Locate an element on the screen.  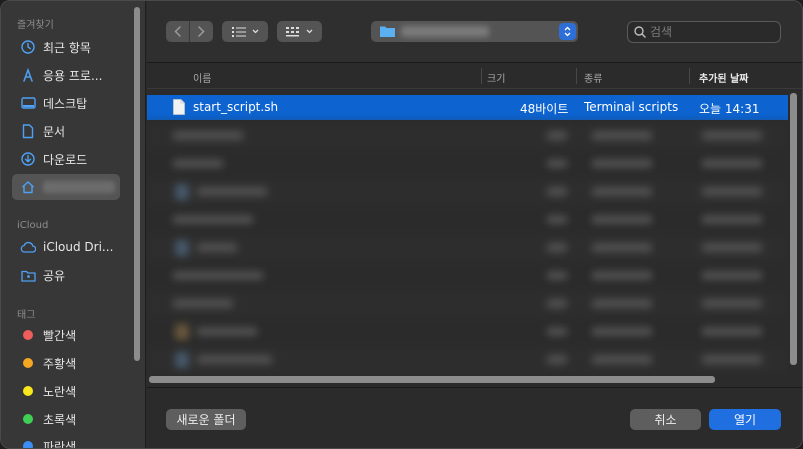
sidebar-item-recents: 최근 항목 is located at coordinates (66, 47).